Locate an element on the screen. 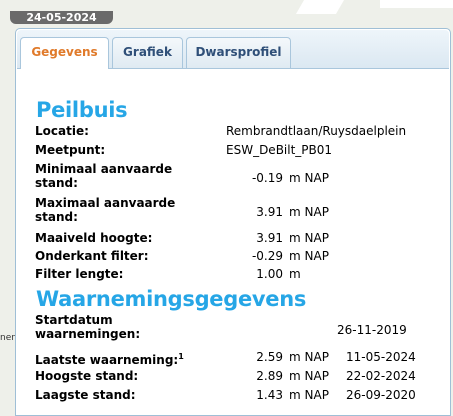 This screenshot has width=453, height=416. unit-maximaal: m NAP is located at coordinates (309, 212).